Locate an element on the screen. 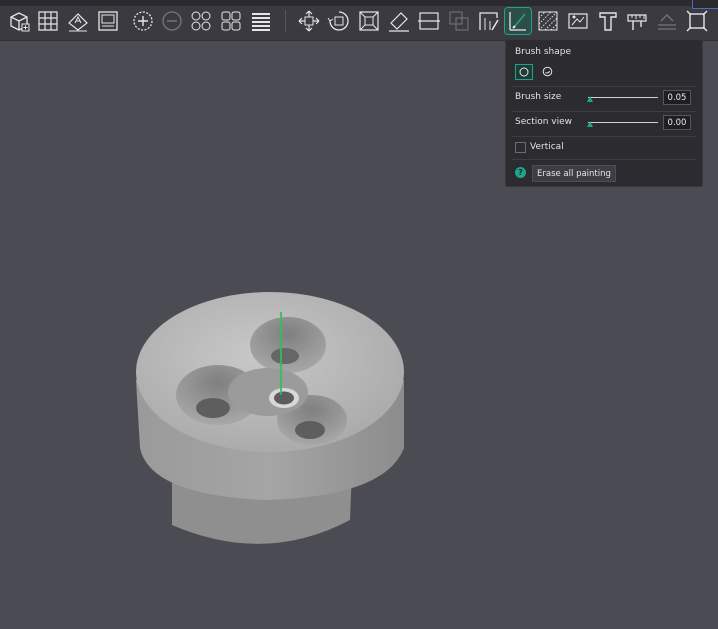  mesh-boolean-icon is located at coordinates (459, 21).